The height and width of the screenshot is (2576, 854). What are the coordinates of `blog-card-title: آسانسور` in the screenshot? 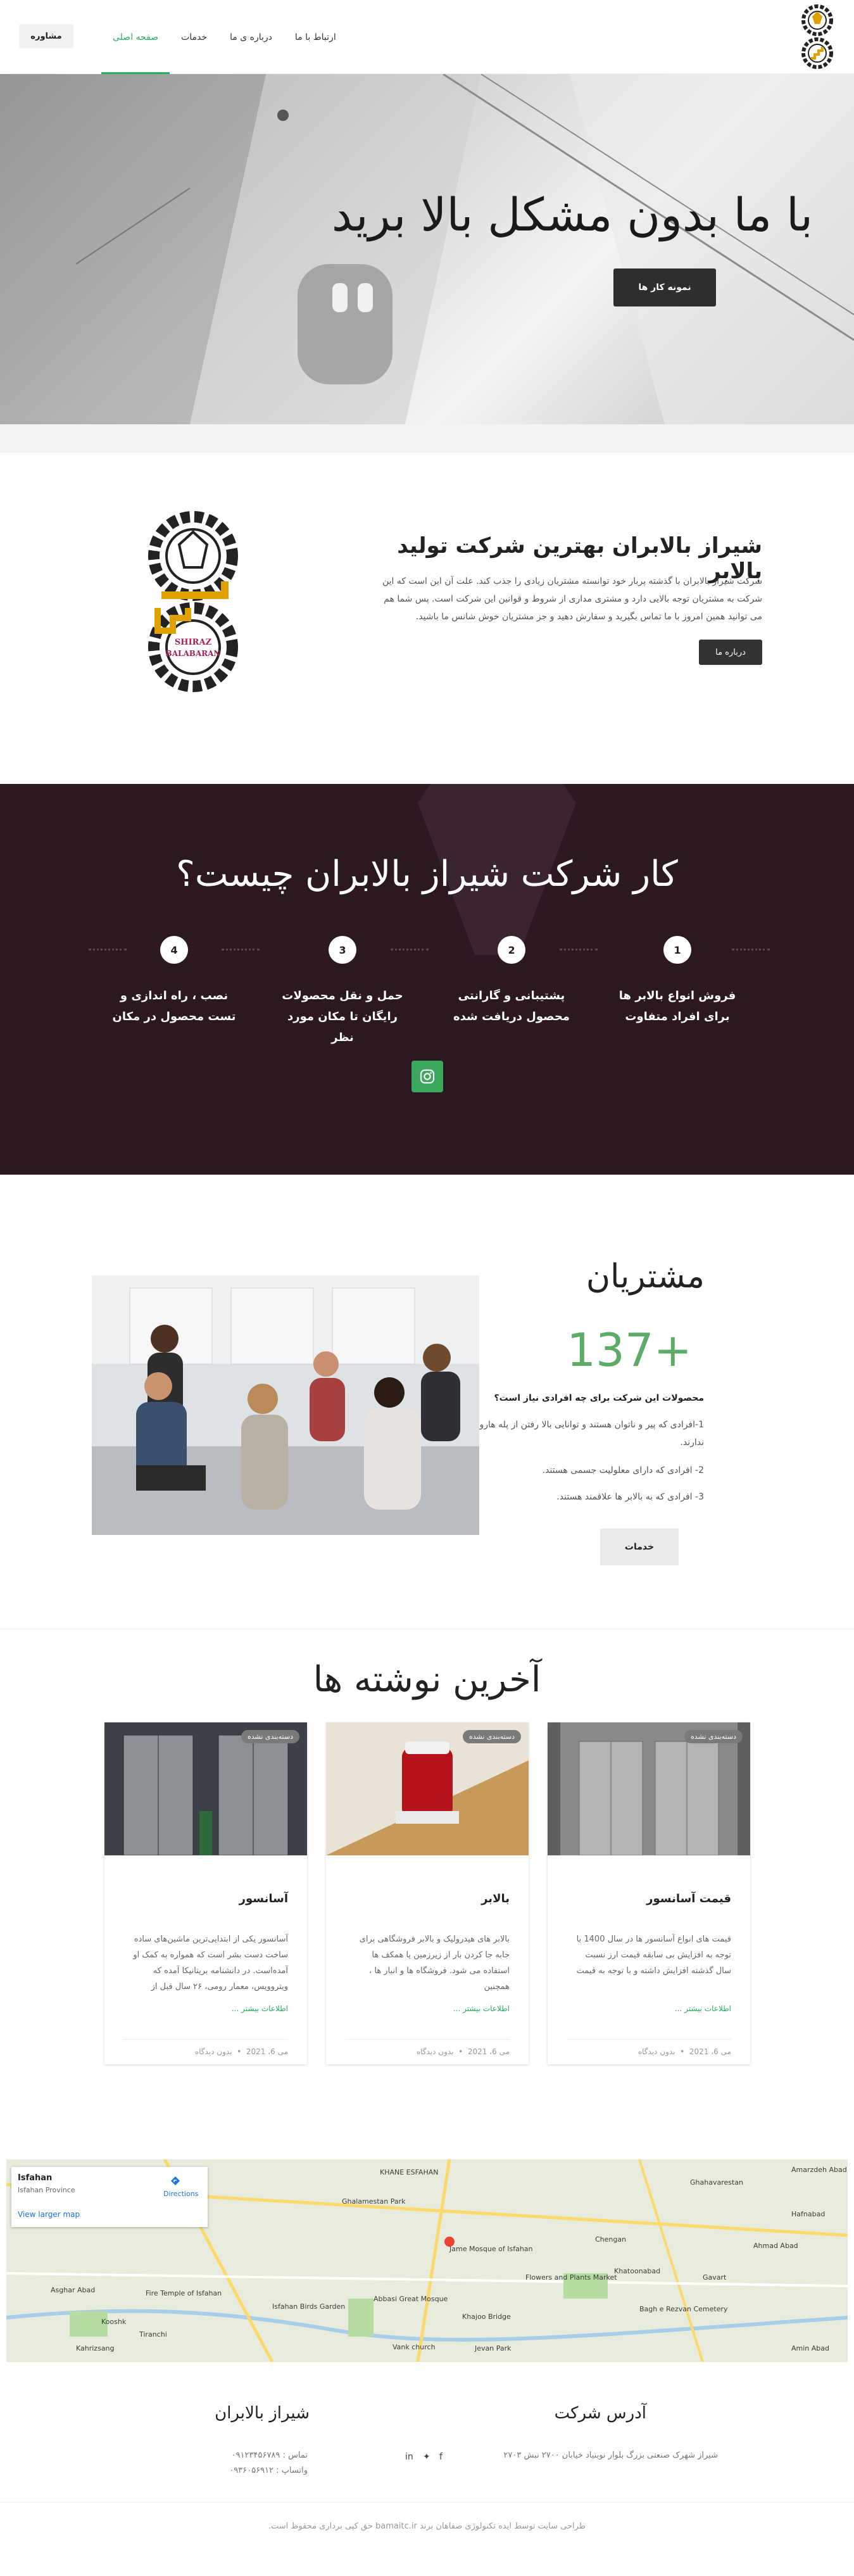 It's located at (263, 1898).